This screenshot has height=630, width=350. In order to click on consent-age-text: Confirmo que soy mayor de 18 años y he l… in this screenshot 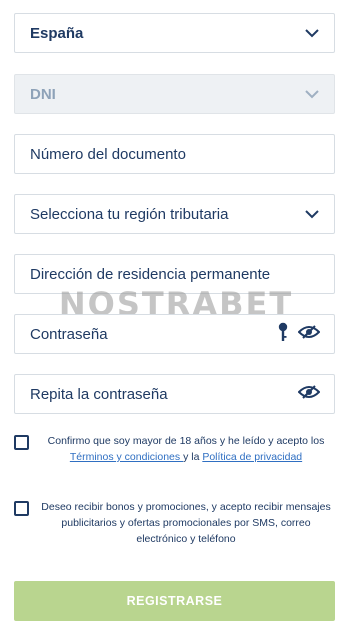, I will do `click(182, 449)`.